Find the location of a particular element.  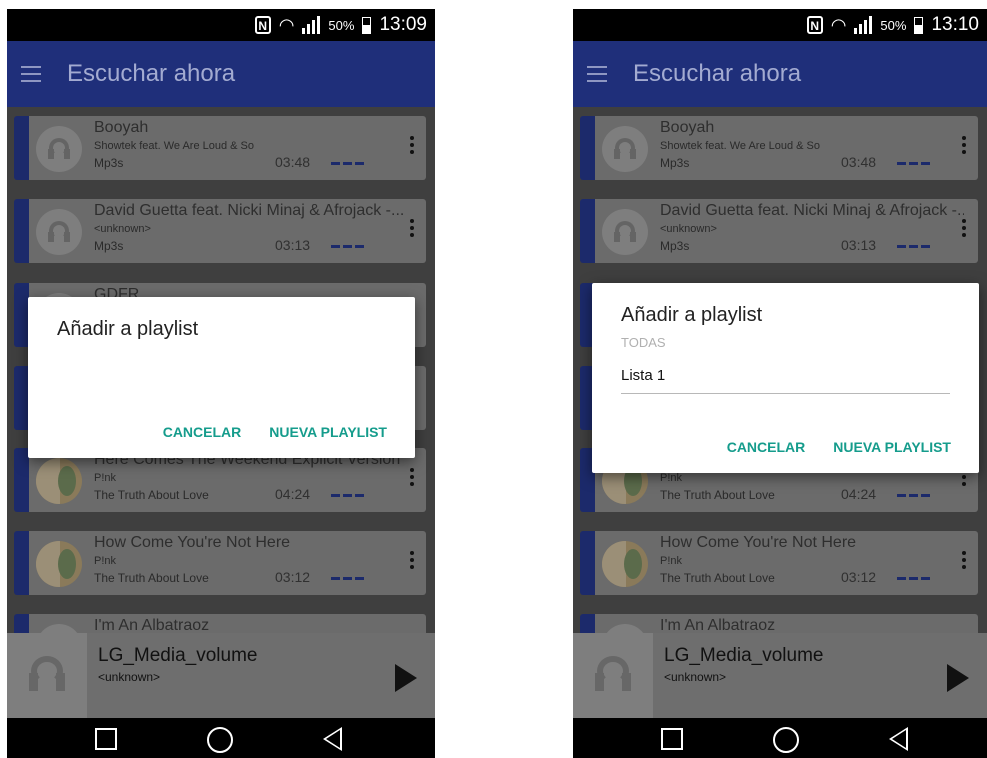

app-bar: Escuchar ahora is located at coordinates (221, 74).